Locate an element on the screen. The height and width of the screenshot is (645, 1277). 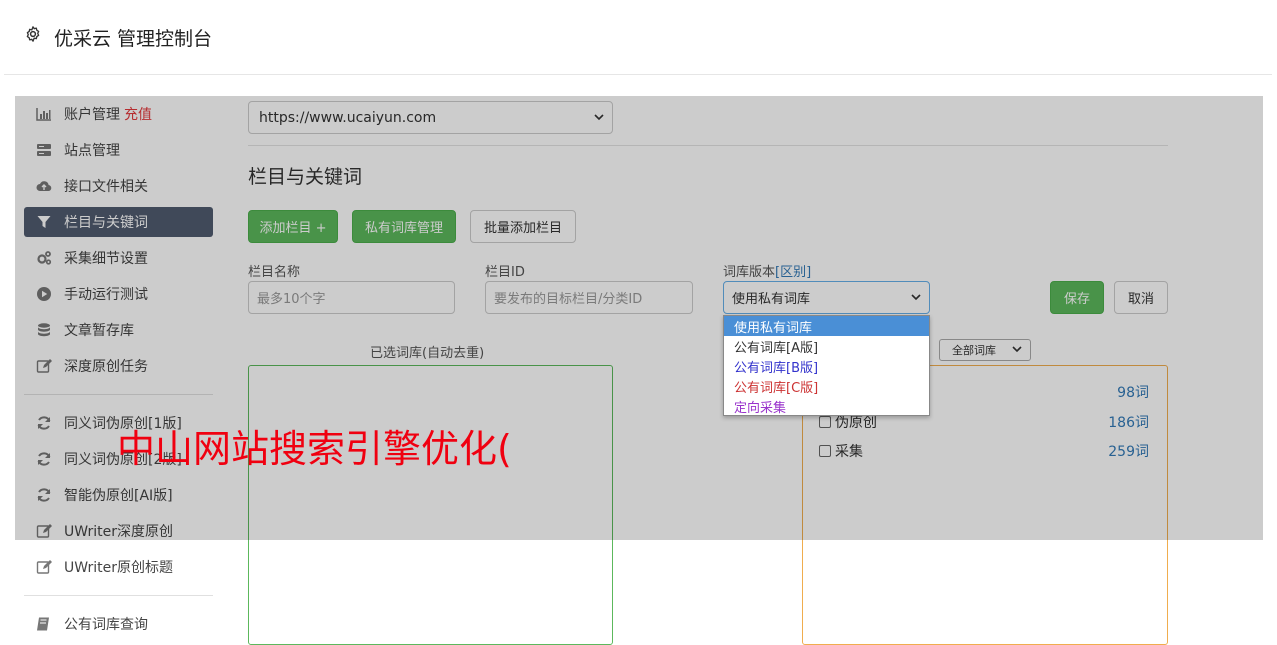
sidebar-item-uwriter-deep: UWriter深度原创 is located at coordinates (118, 531).